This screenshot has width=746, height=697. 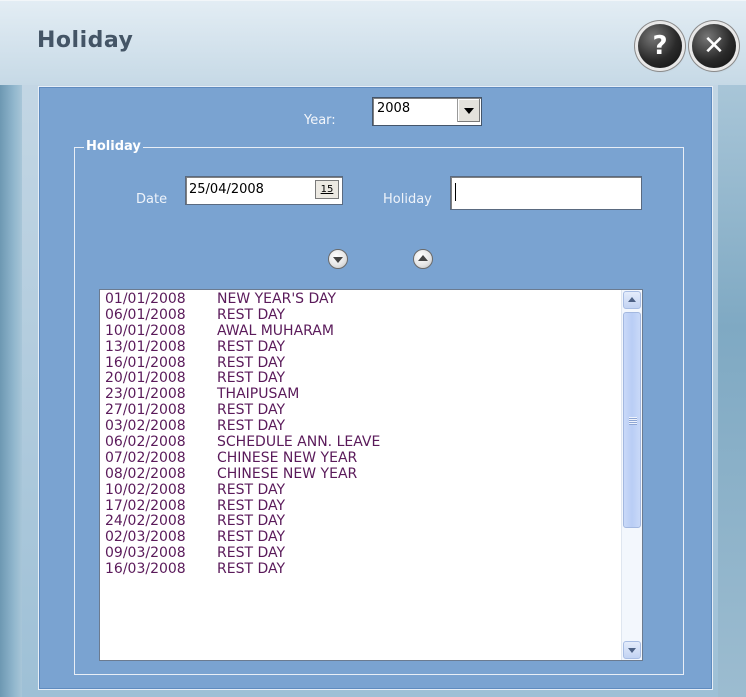 I want to click on list-item: 01/01/2008 NEW YEAR'S DAY, so click(x=360, y=299).